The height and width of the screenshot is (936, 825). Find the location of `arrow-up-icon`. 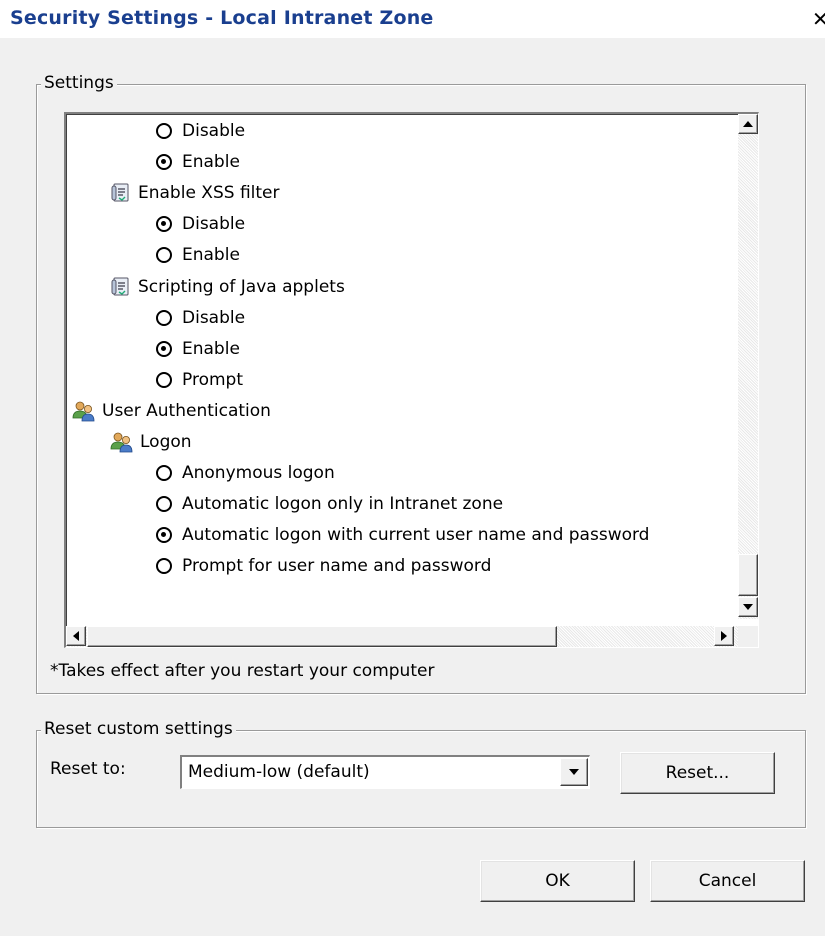

arrow-up-icon is located at coordinates (748, 124).